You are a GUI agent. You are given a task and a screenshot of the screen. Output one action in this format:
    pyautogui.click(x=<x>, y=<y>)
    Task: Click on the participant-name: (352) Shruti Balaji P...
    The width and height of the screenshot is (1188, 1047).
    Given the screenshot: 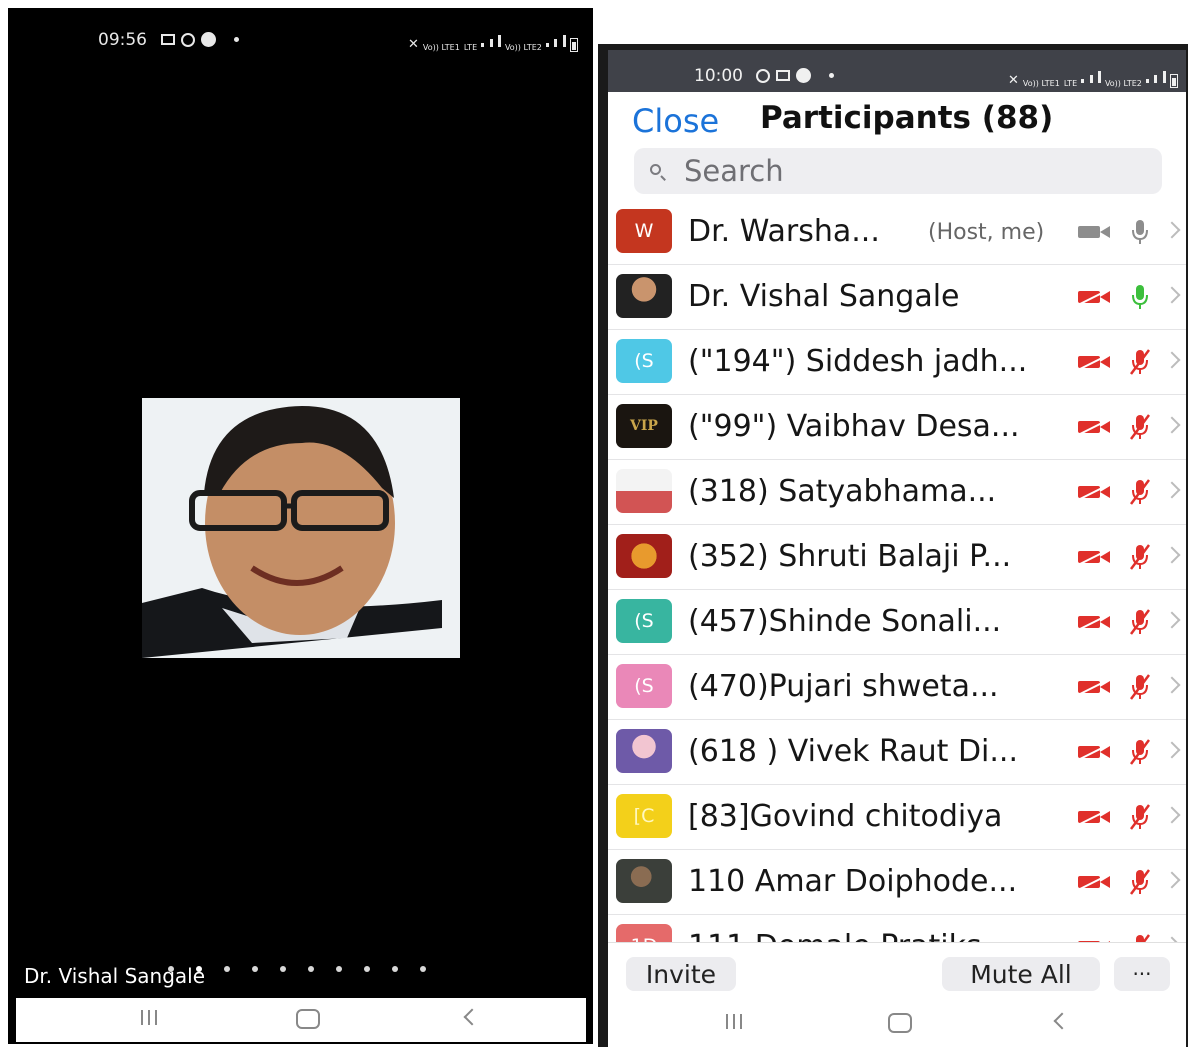 What is the action you would take?
    pyautogui.click(x=850, y=556)
    